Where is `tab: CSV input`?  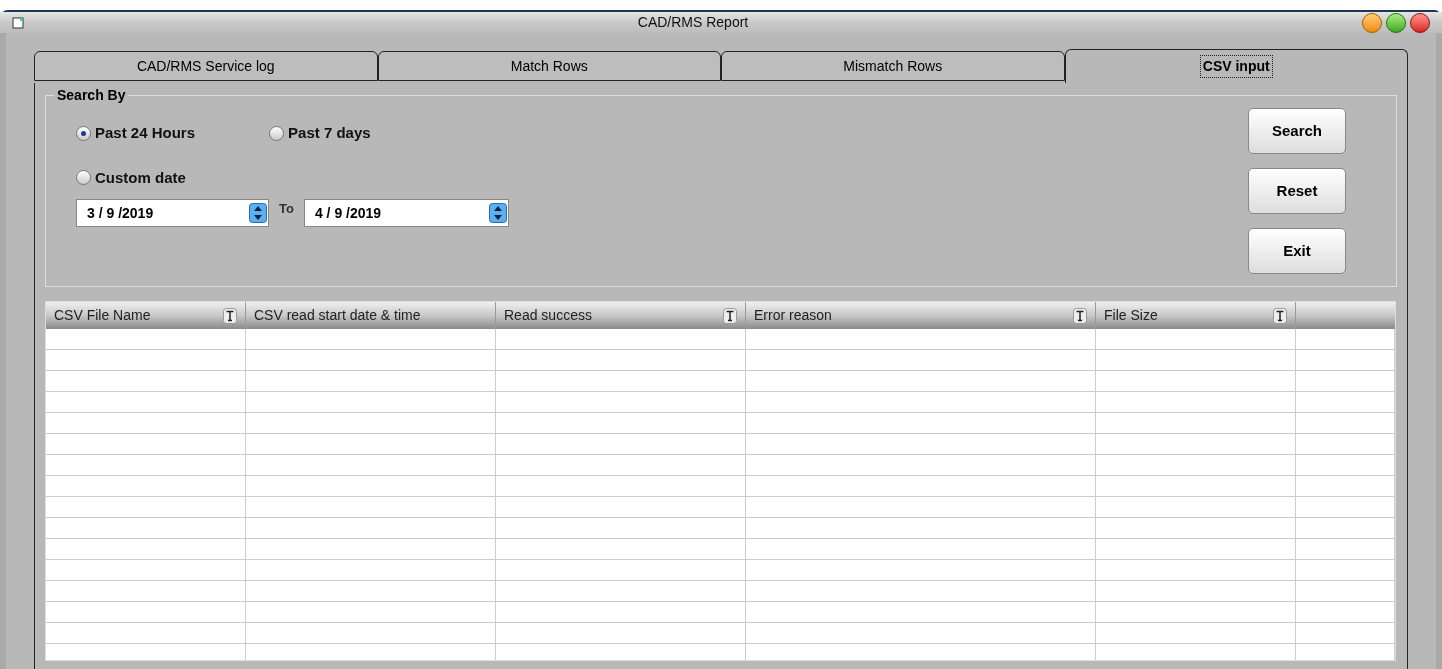 tab: CSV input is located at coordinates (1236, 66).